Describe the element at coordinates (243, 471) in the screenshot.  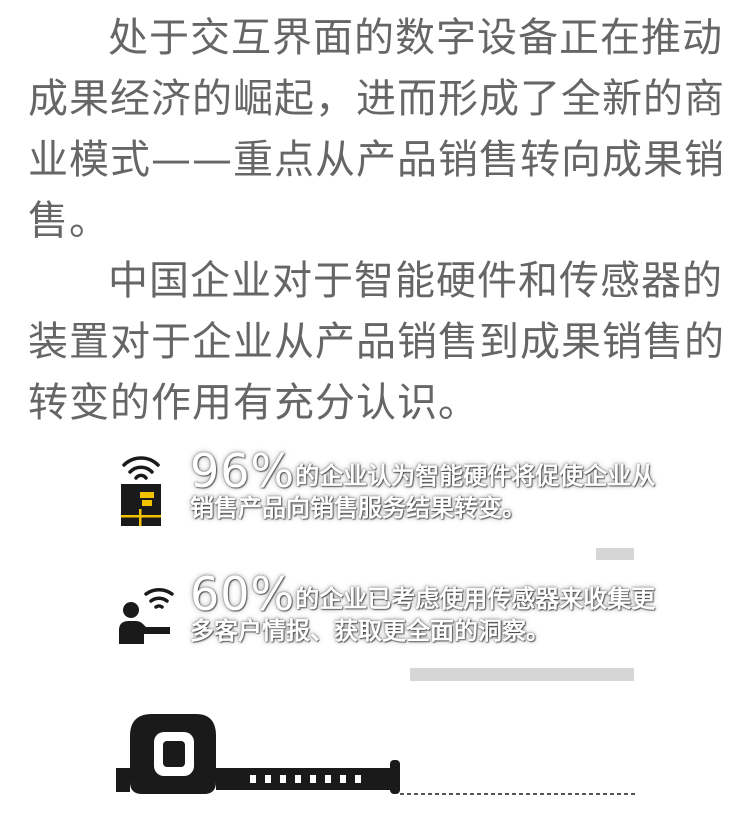
I see `stat-value: 96%` at that location.